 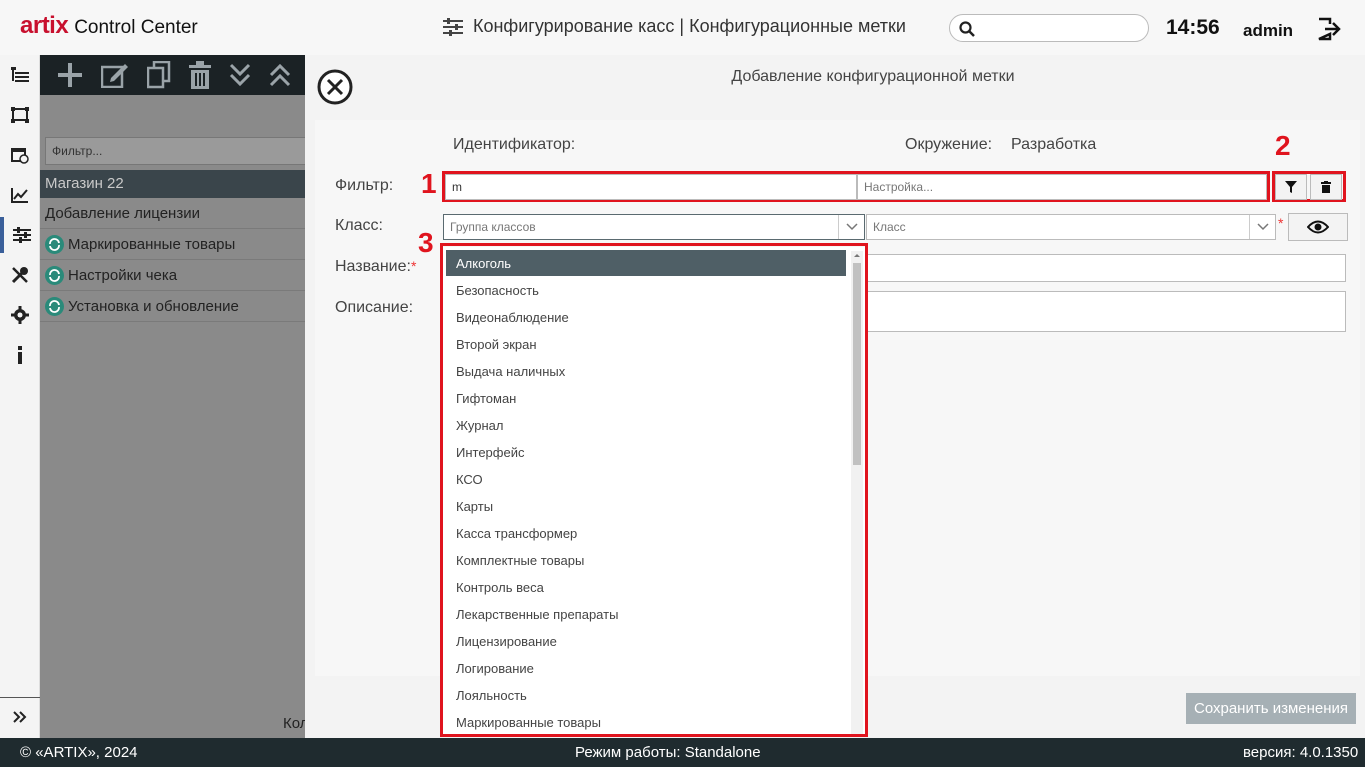 What do you see at coordinates (413, 266) in the screenshot?
I see `name-required-mark: *` at bounding box center [413, 266].